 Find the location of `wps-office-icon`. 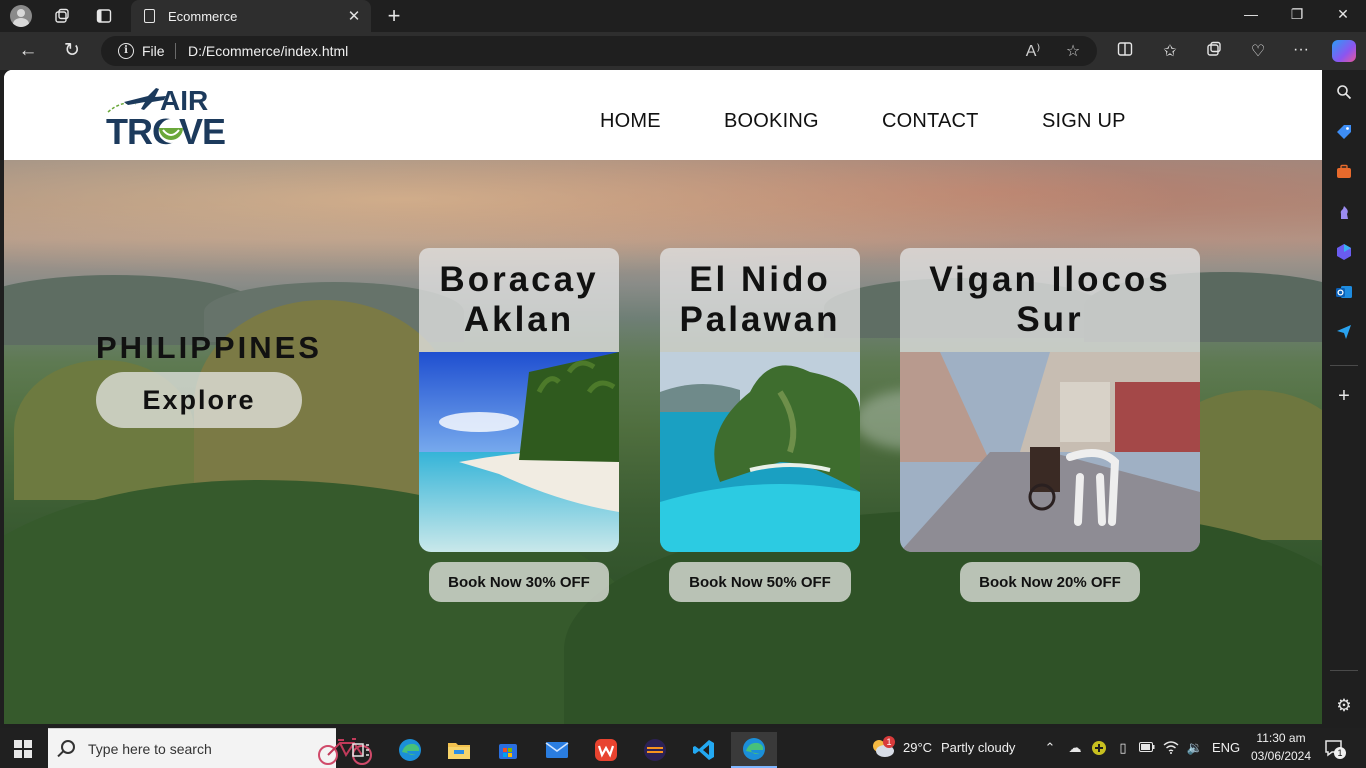

wps-office-icon is located at coordinates (606, 750).